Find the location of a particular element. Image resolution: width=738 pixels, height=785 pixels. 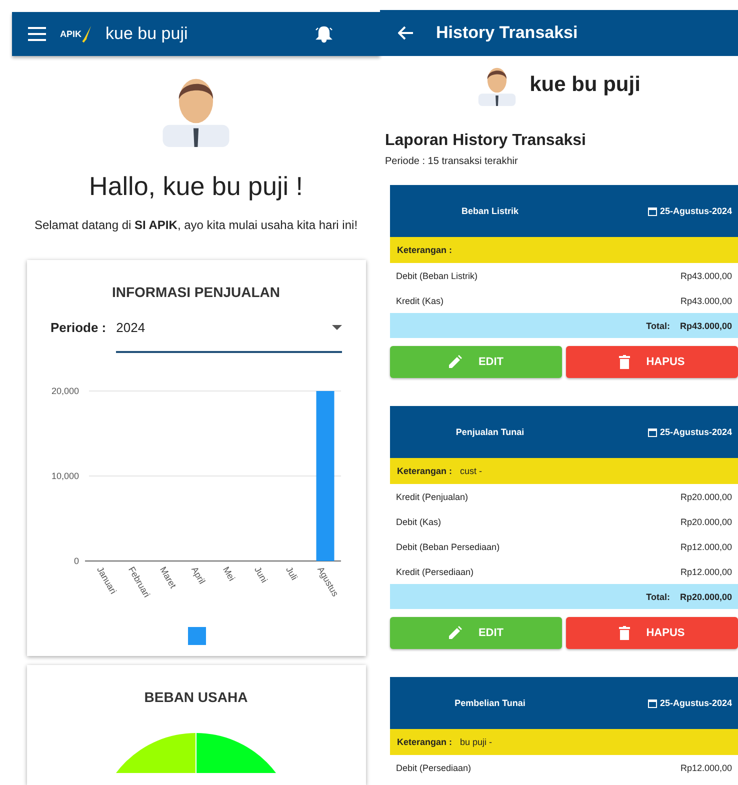

y-tick-label: 0 is located at coordinates (76, 561).